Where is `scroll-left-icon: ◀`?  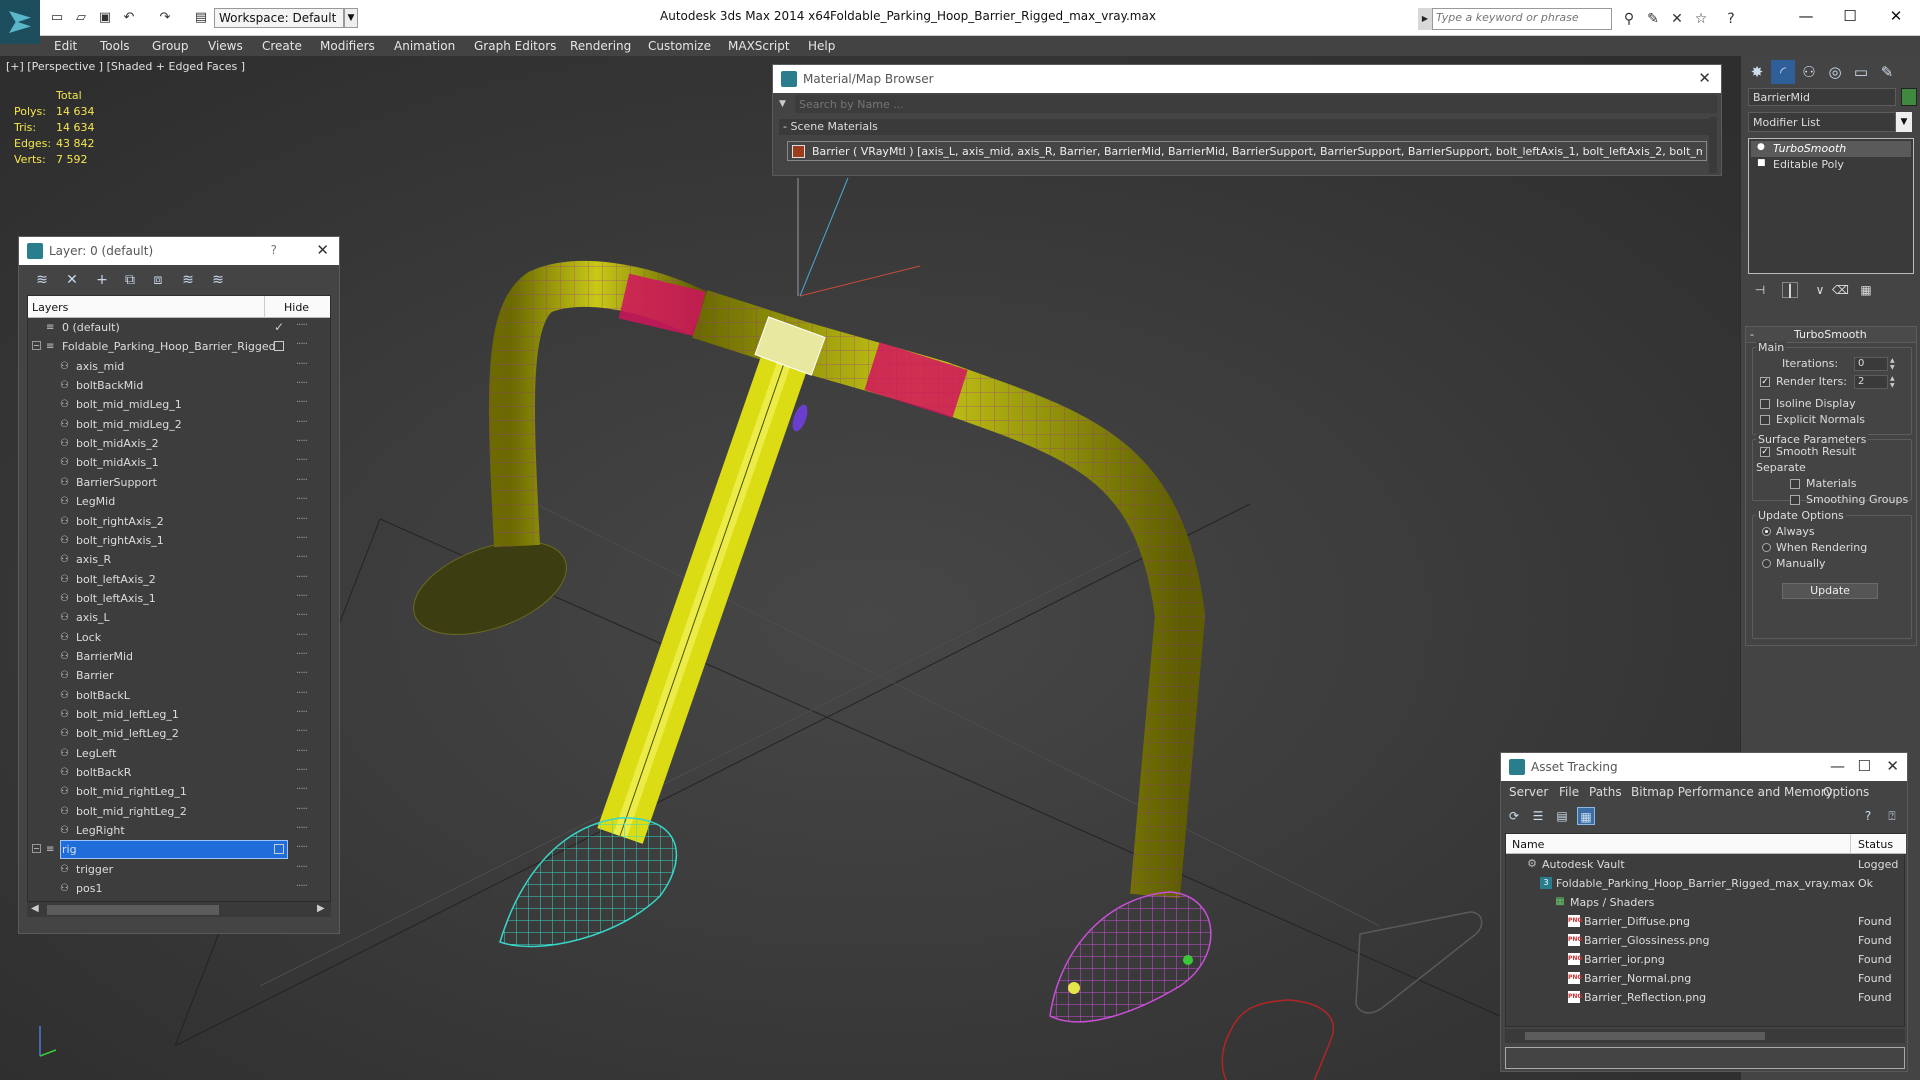 scroll-left-icon: ◀ is located at coordinates (35, 908).